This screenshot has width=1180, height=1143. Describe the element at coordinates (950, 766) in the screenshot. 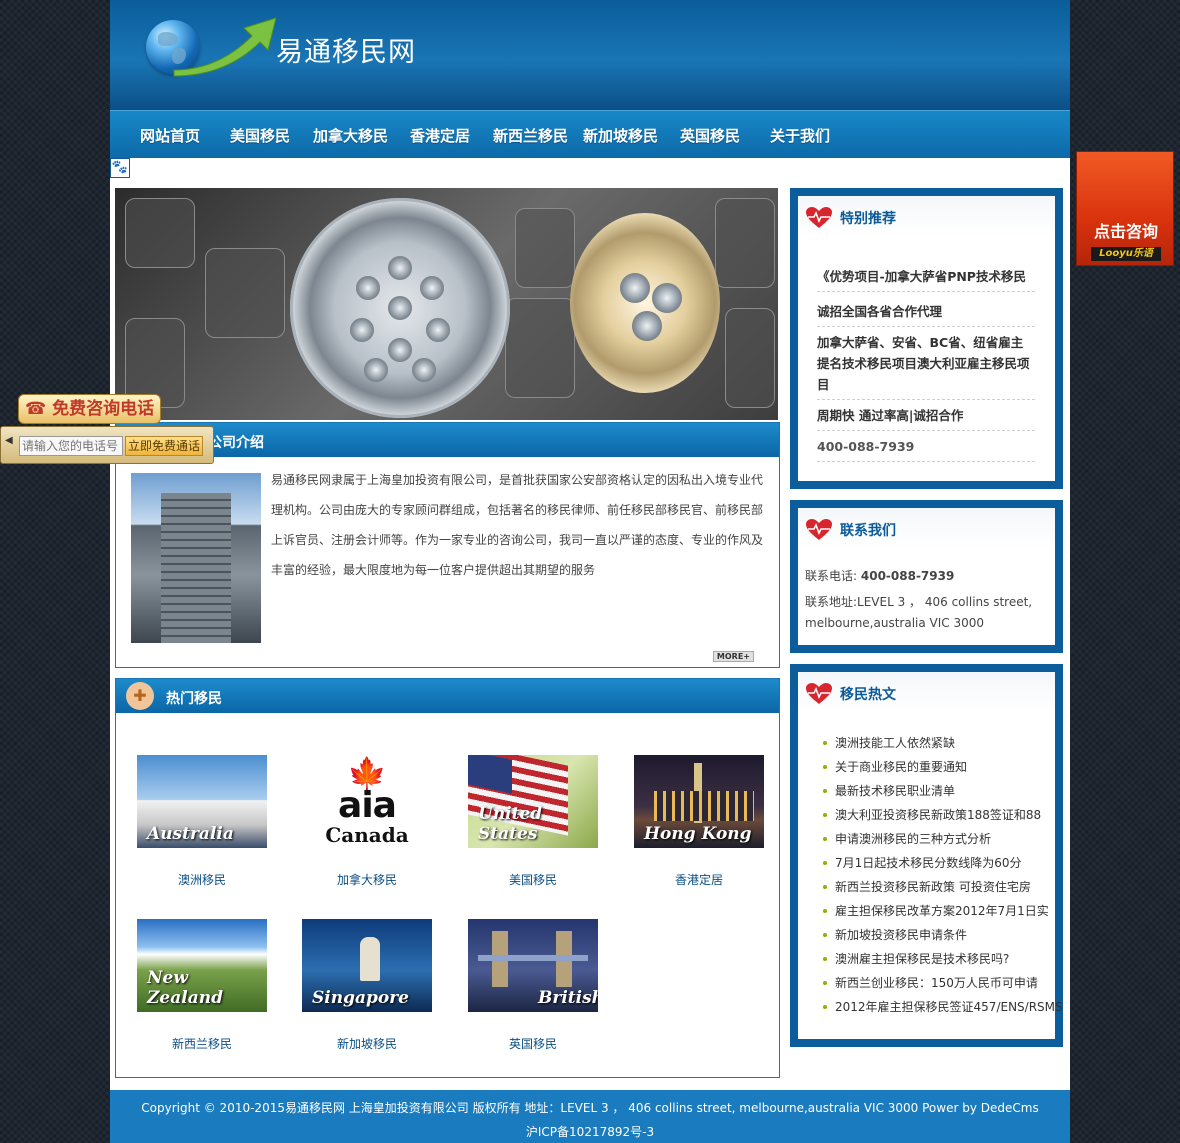

I see `news-item: 关于商业移民的重要通知` at that location.